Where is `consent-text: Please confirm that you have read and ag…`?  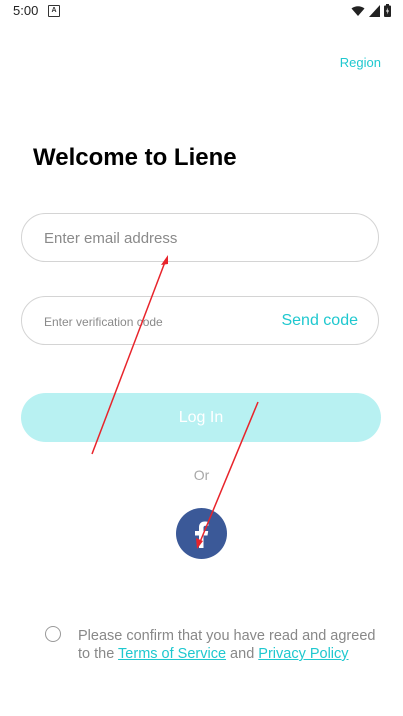
consent-text: Please confirm that you have read and ag… is located at coordinates (228, 645).